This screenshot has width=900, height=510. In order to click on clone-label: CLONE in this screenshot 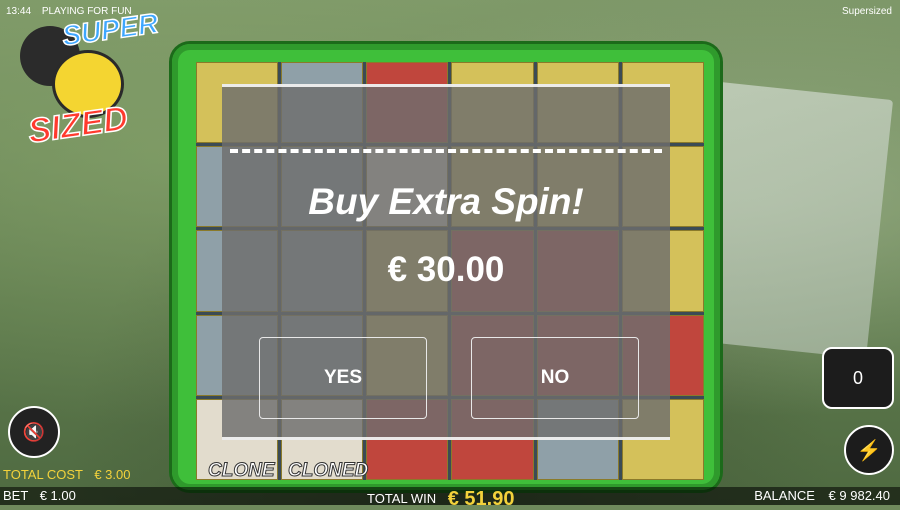, I will do `click(241, 471)`.